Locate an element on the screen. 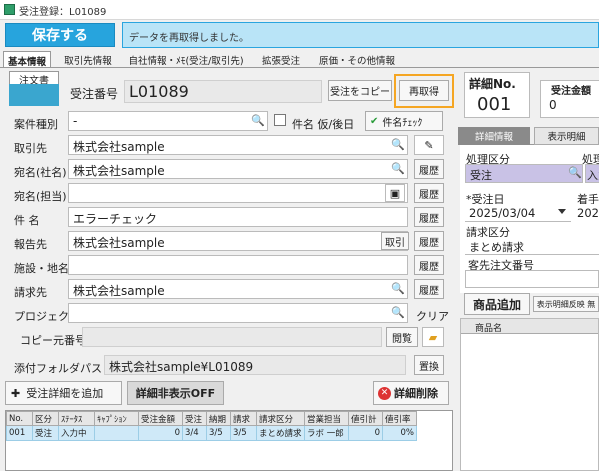 This screenshot has width=599, height=471. tentative-checkbox is located at coordinates (280, 120).